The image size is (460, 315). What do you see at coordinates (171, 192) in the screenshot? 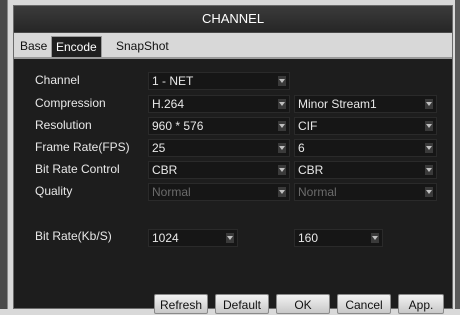
I see `quality-value: Normal` at bounding box center [171, 192].